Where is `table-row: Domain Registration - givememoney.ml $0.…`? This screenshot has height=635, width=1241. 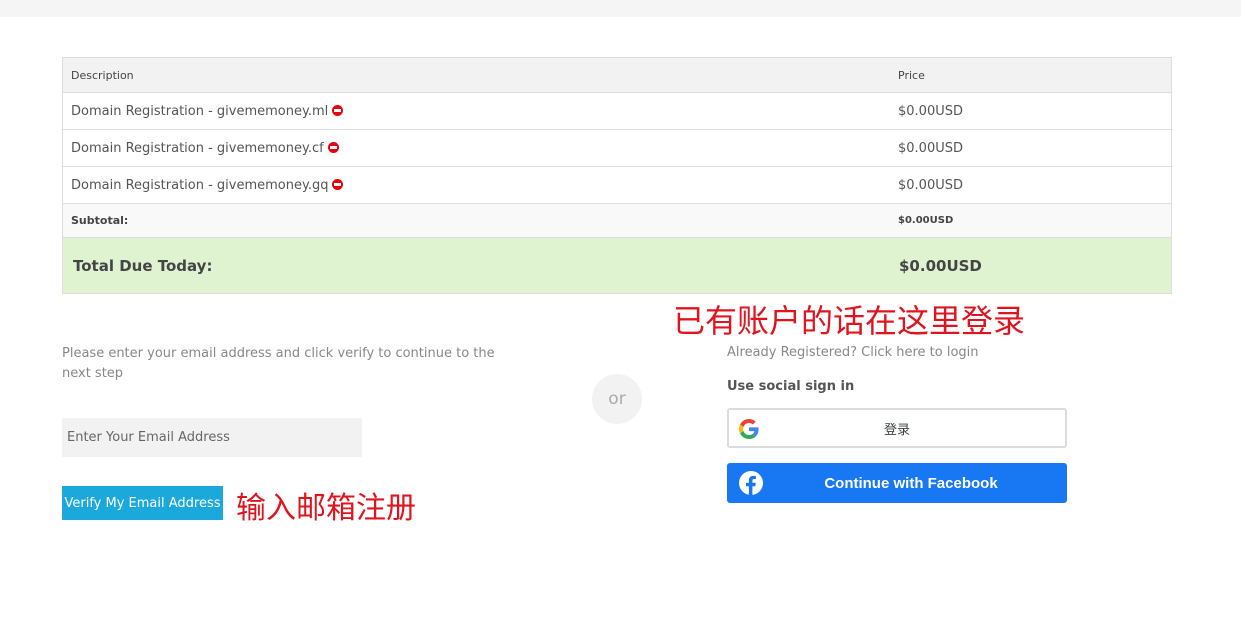
table-row: Domain Registration - givememoney.ml $0.… is located at coordinates (617, 110).